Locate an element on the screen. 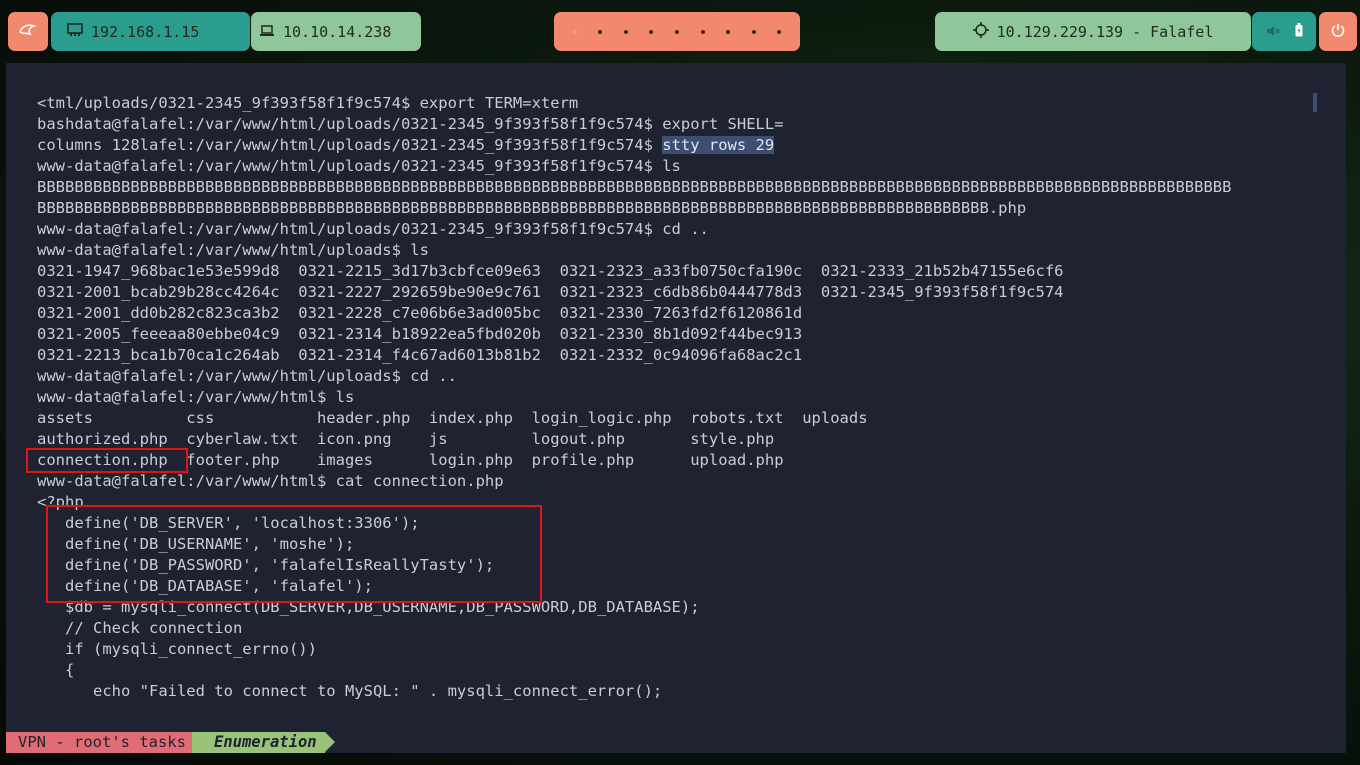  laptop-icon is located at coordinates (267, 32).